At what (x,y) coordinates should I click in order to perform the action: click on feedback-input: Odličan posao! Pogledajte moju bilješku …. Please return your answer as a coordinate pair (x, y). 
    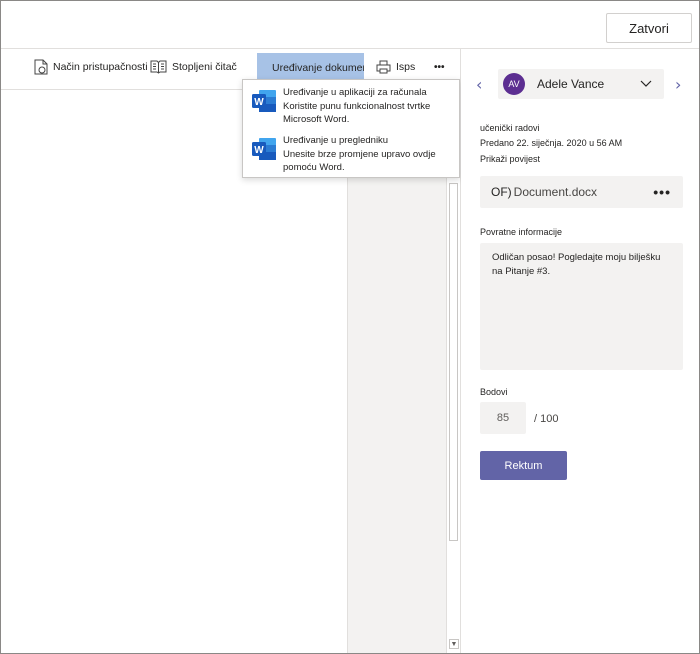
    Looking at the image, I should click on (581, 306).